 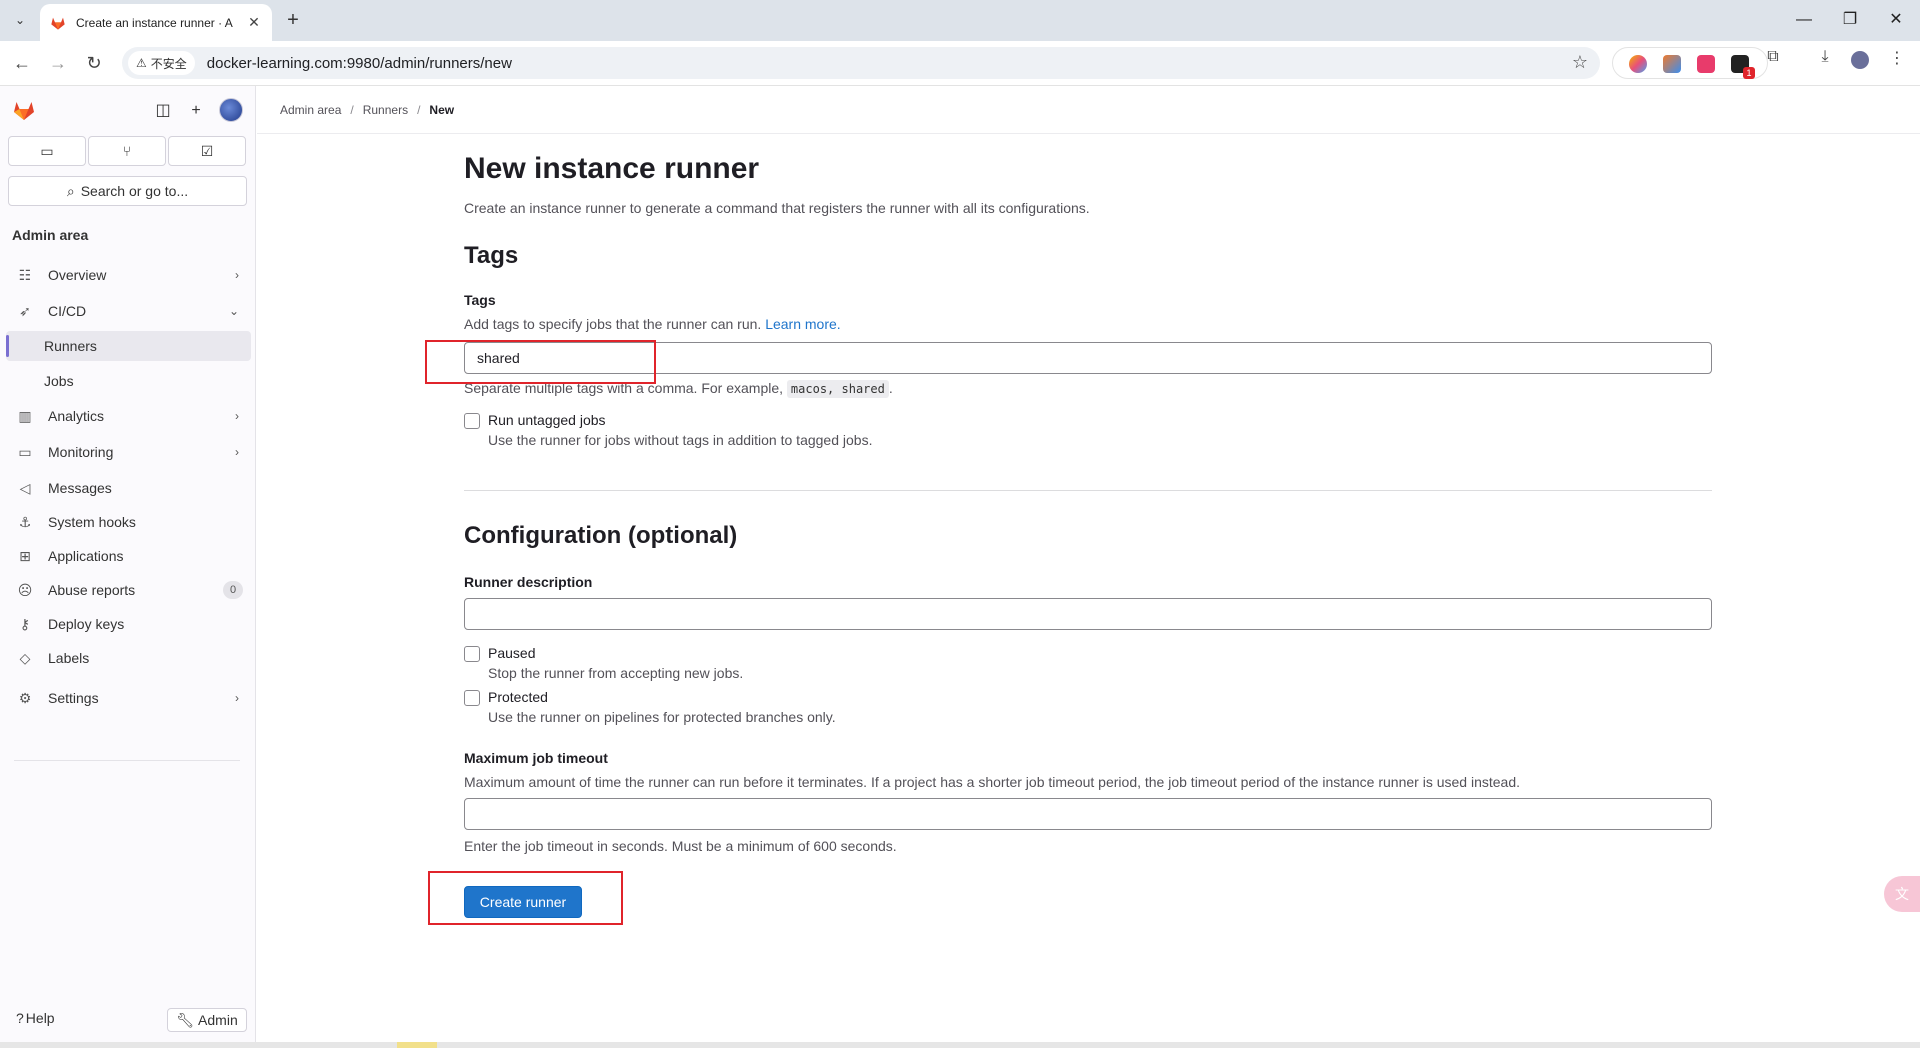 I want to click on extension-badge-icon: 1, so click(x=1743, y=67).